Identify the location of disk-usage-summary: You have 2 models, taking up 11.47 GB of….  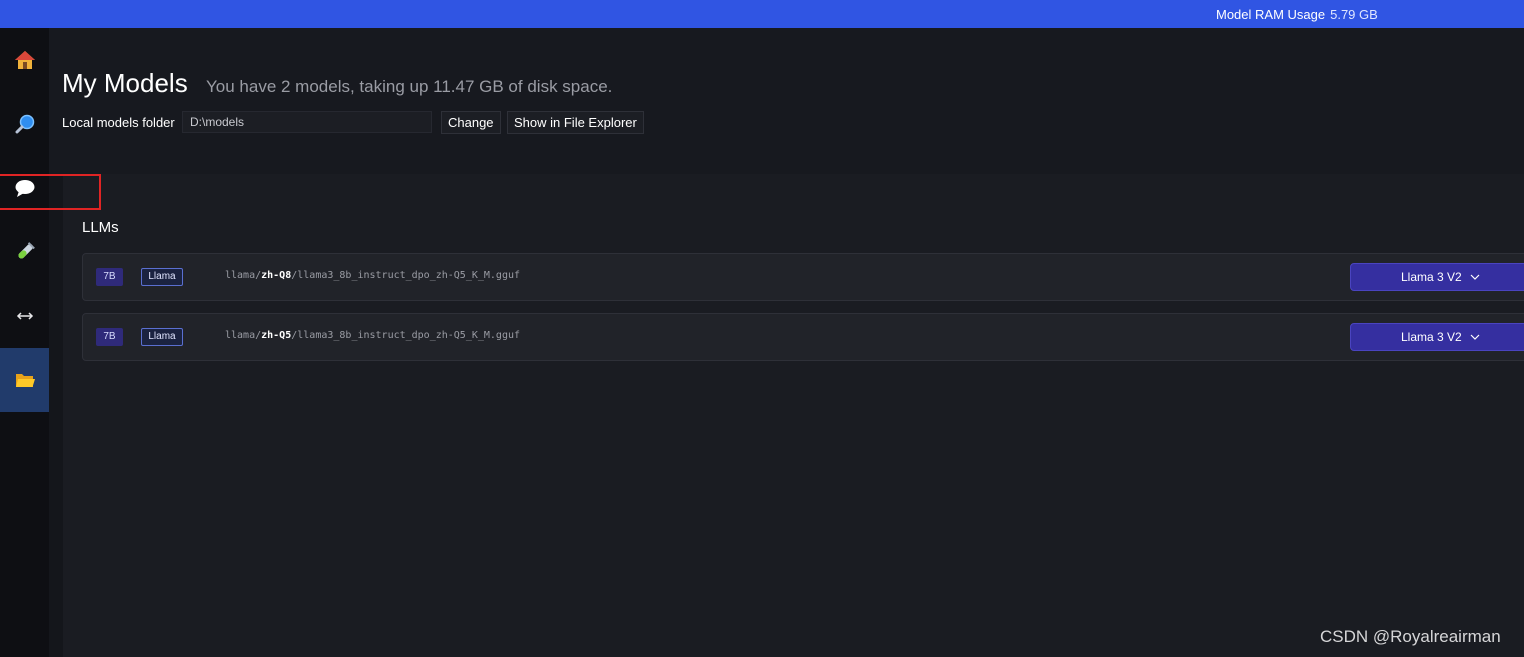
(409, 86).